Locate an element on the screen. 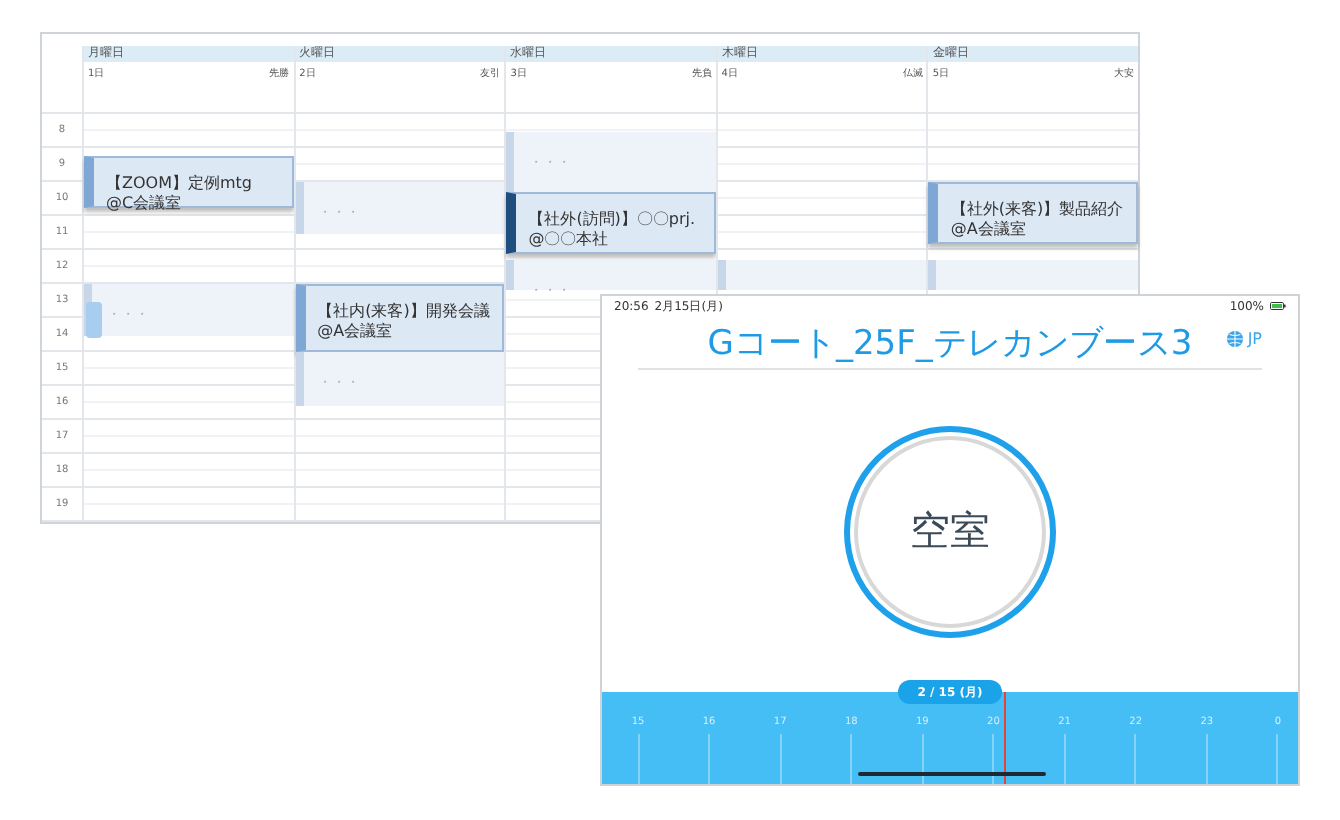 This screenshot has width=1340, height=820. event-location: @〇〇本社 is located at coordinates (569, 240).